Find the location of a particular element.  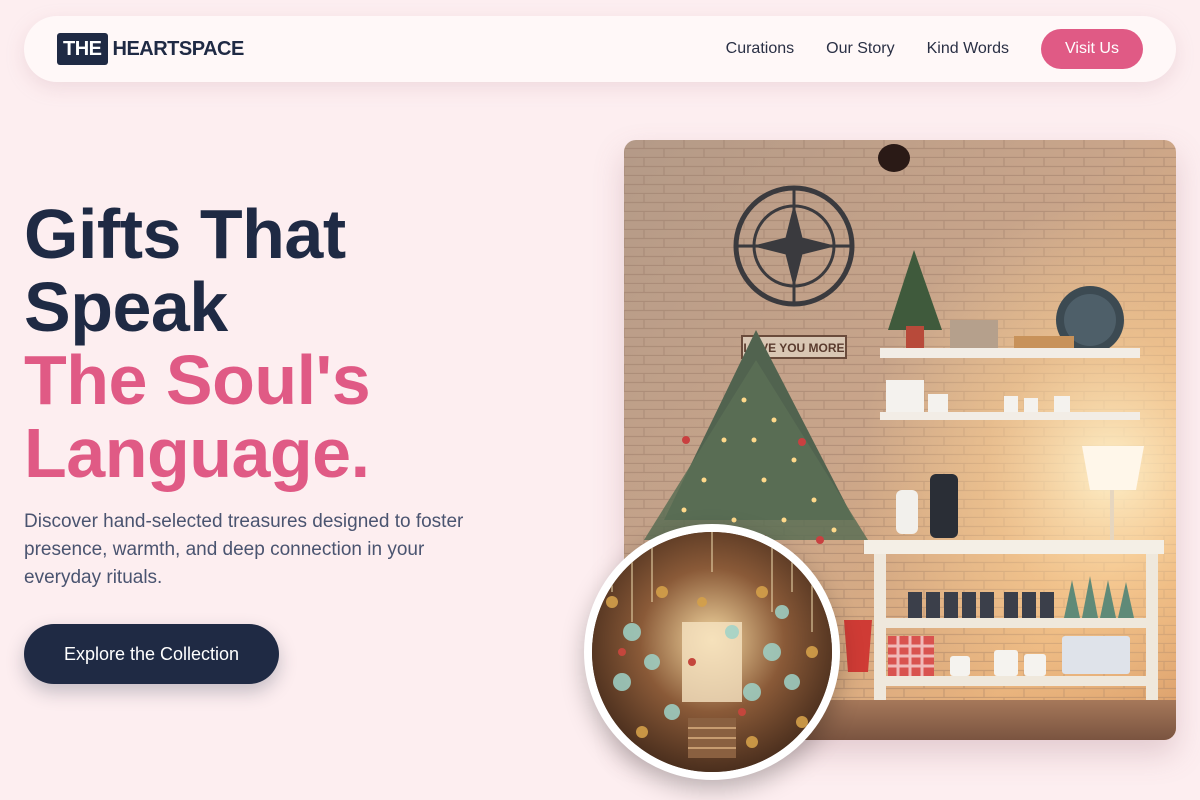

nav-link-our-story: Our Story is located at coordinates (860, 49).